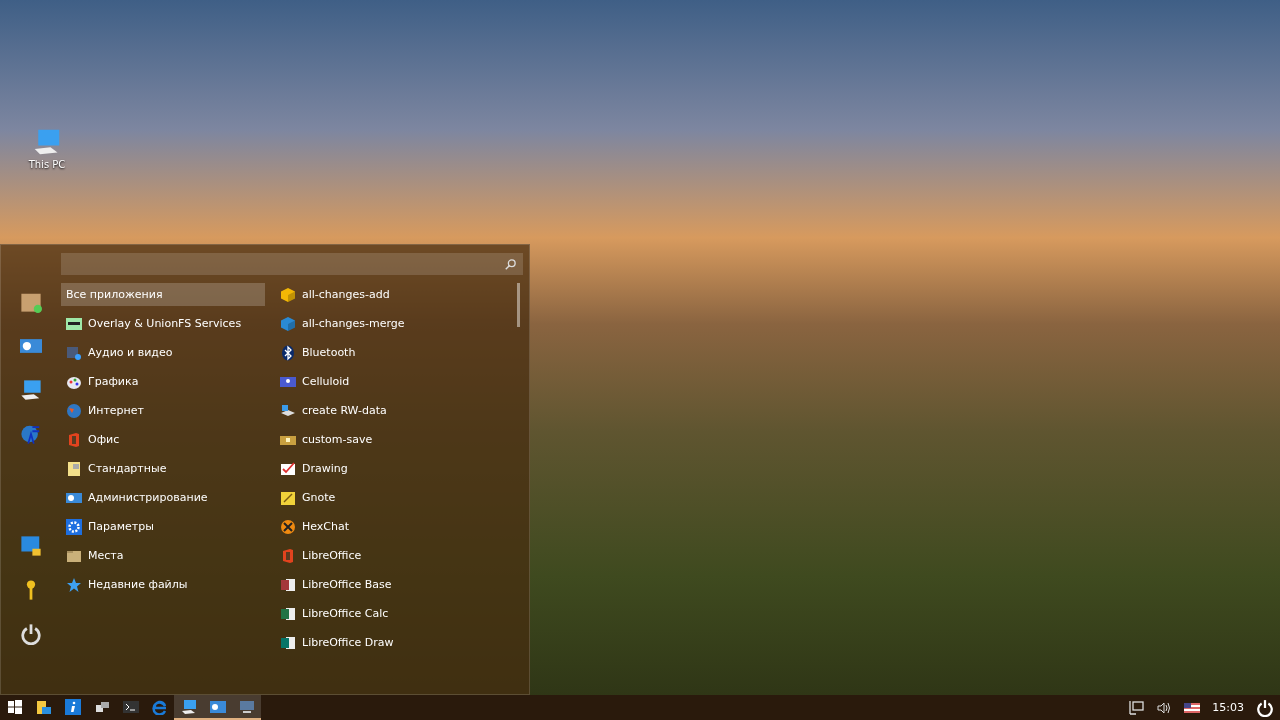  I want to click on aufs-icon, so click(74, 323).